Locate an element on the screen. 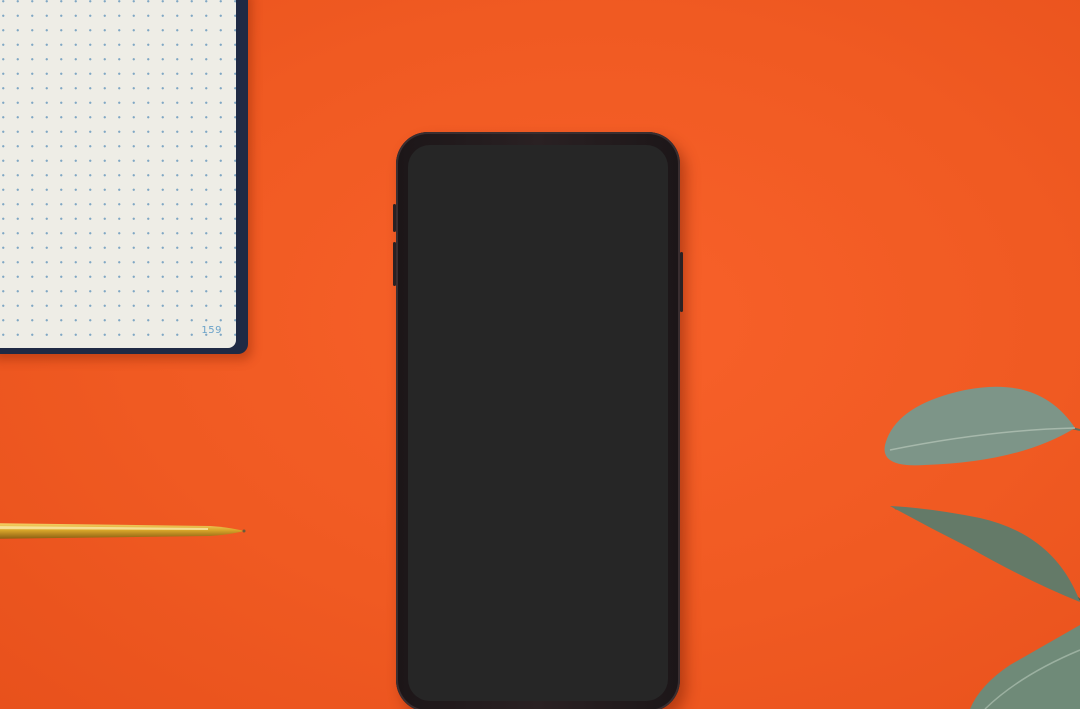  notebook-dotted-page: 159 is located at coordinates (118, 174).